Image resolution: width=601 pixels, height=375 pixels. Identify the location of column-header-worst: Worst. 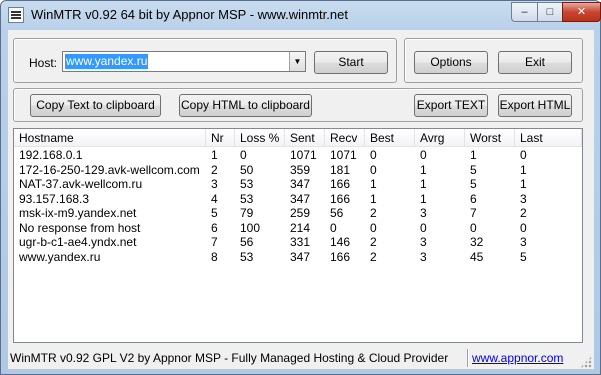
(490, 138).